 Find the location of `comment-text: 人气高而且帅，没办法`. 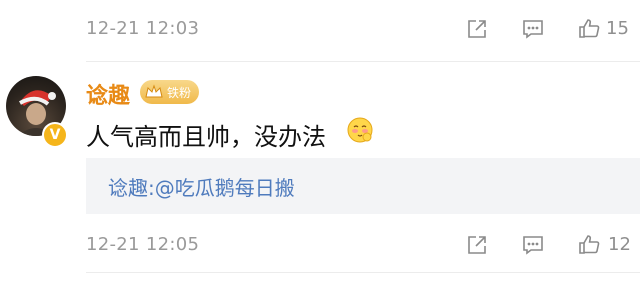

comment-text: 人气高而且帅，没办法 is located at coordinates (206, 134).